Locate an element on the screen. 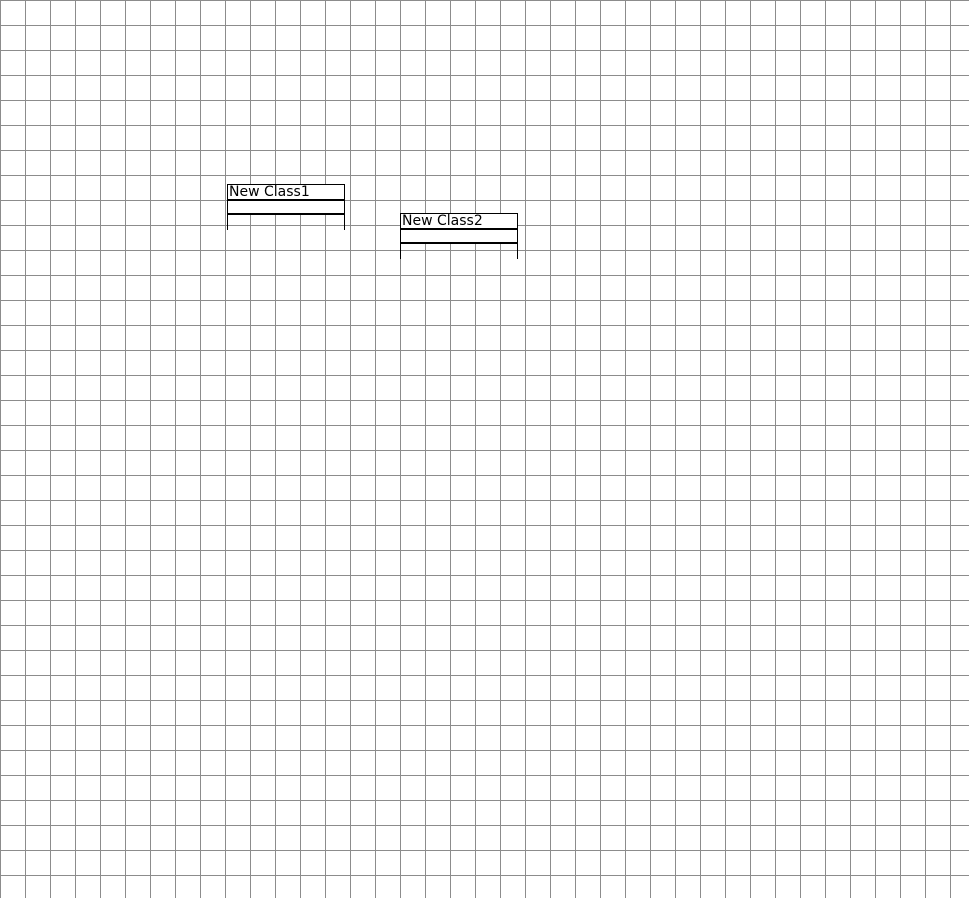 The height and width of the screenshot is (898, 969). uml-class-box: New Class1 is located at coordinates (286, 207).